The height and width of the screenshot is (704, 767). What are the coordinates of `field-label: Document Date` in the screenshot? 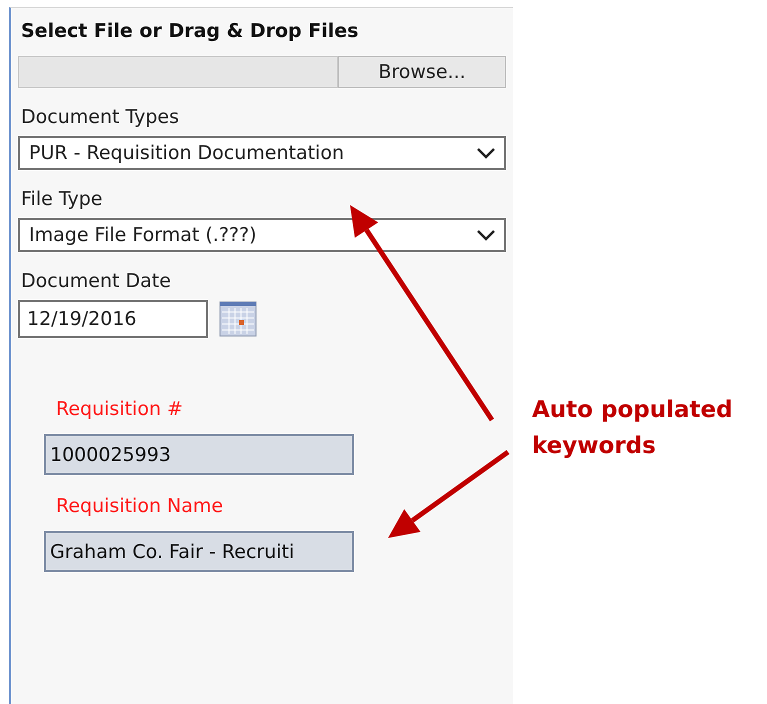 It's located at (96, 281).